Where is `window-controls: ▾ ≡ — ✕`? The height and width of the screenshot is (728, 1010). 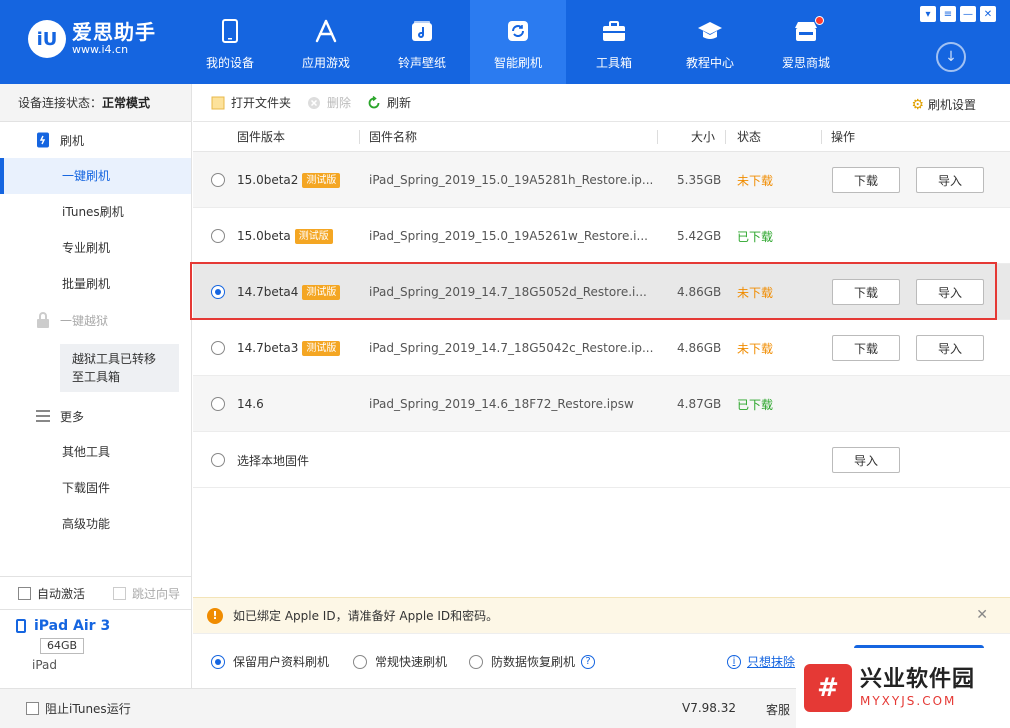
window-controls: ▾ ≡ — ✕ is located at coordinates (958, 14).